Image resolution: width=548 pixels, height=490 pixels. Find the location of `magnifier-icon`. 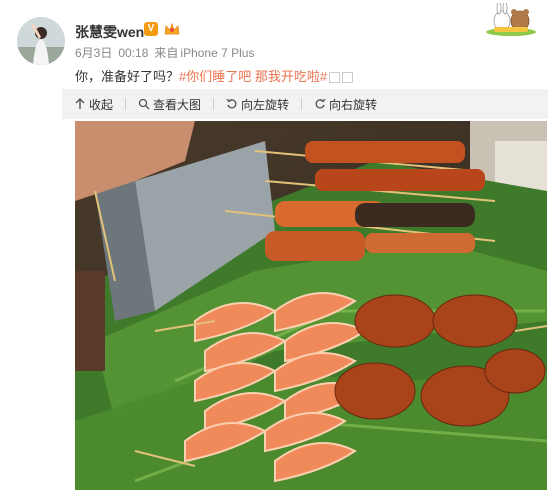

magnifier-icon is located at coordinates (144, 104).